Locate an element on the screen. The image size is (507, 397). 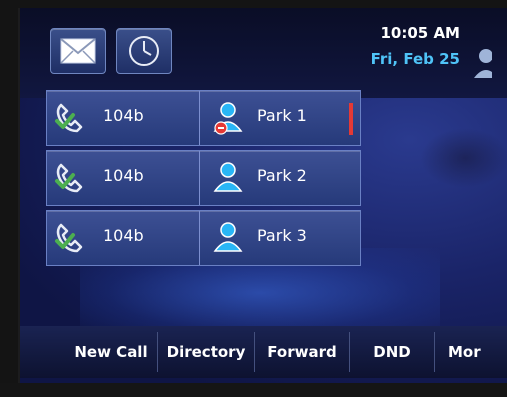
messages-button is located at coordinates (78, 51).